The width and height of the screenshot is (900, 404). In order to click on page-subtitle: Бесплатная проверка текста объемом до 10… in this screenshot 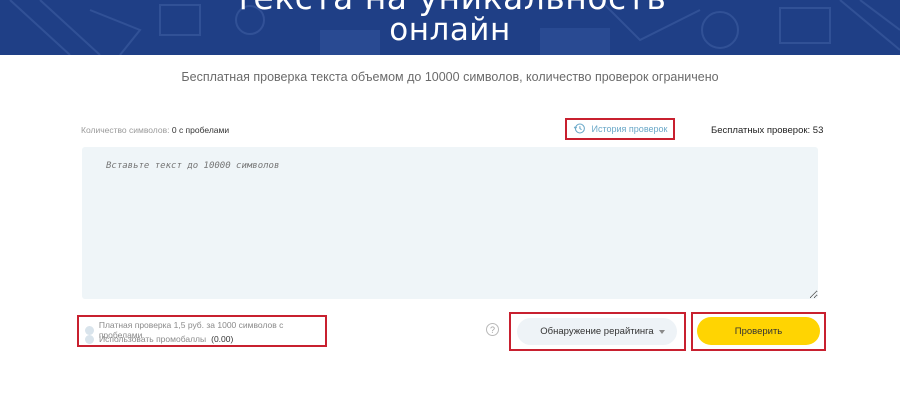, I will do `click(450, 77)`.